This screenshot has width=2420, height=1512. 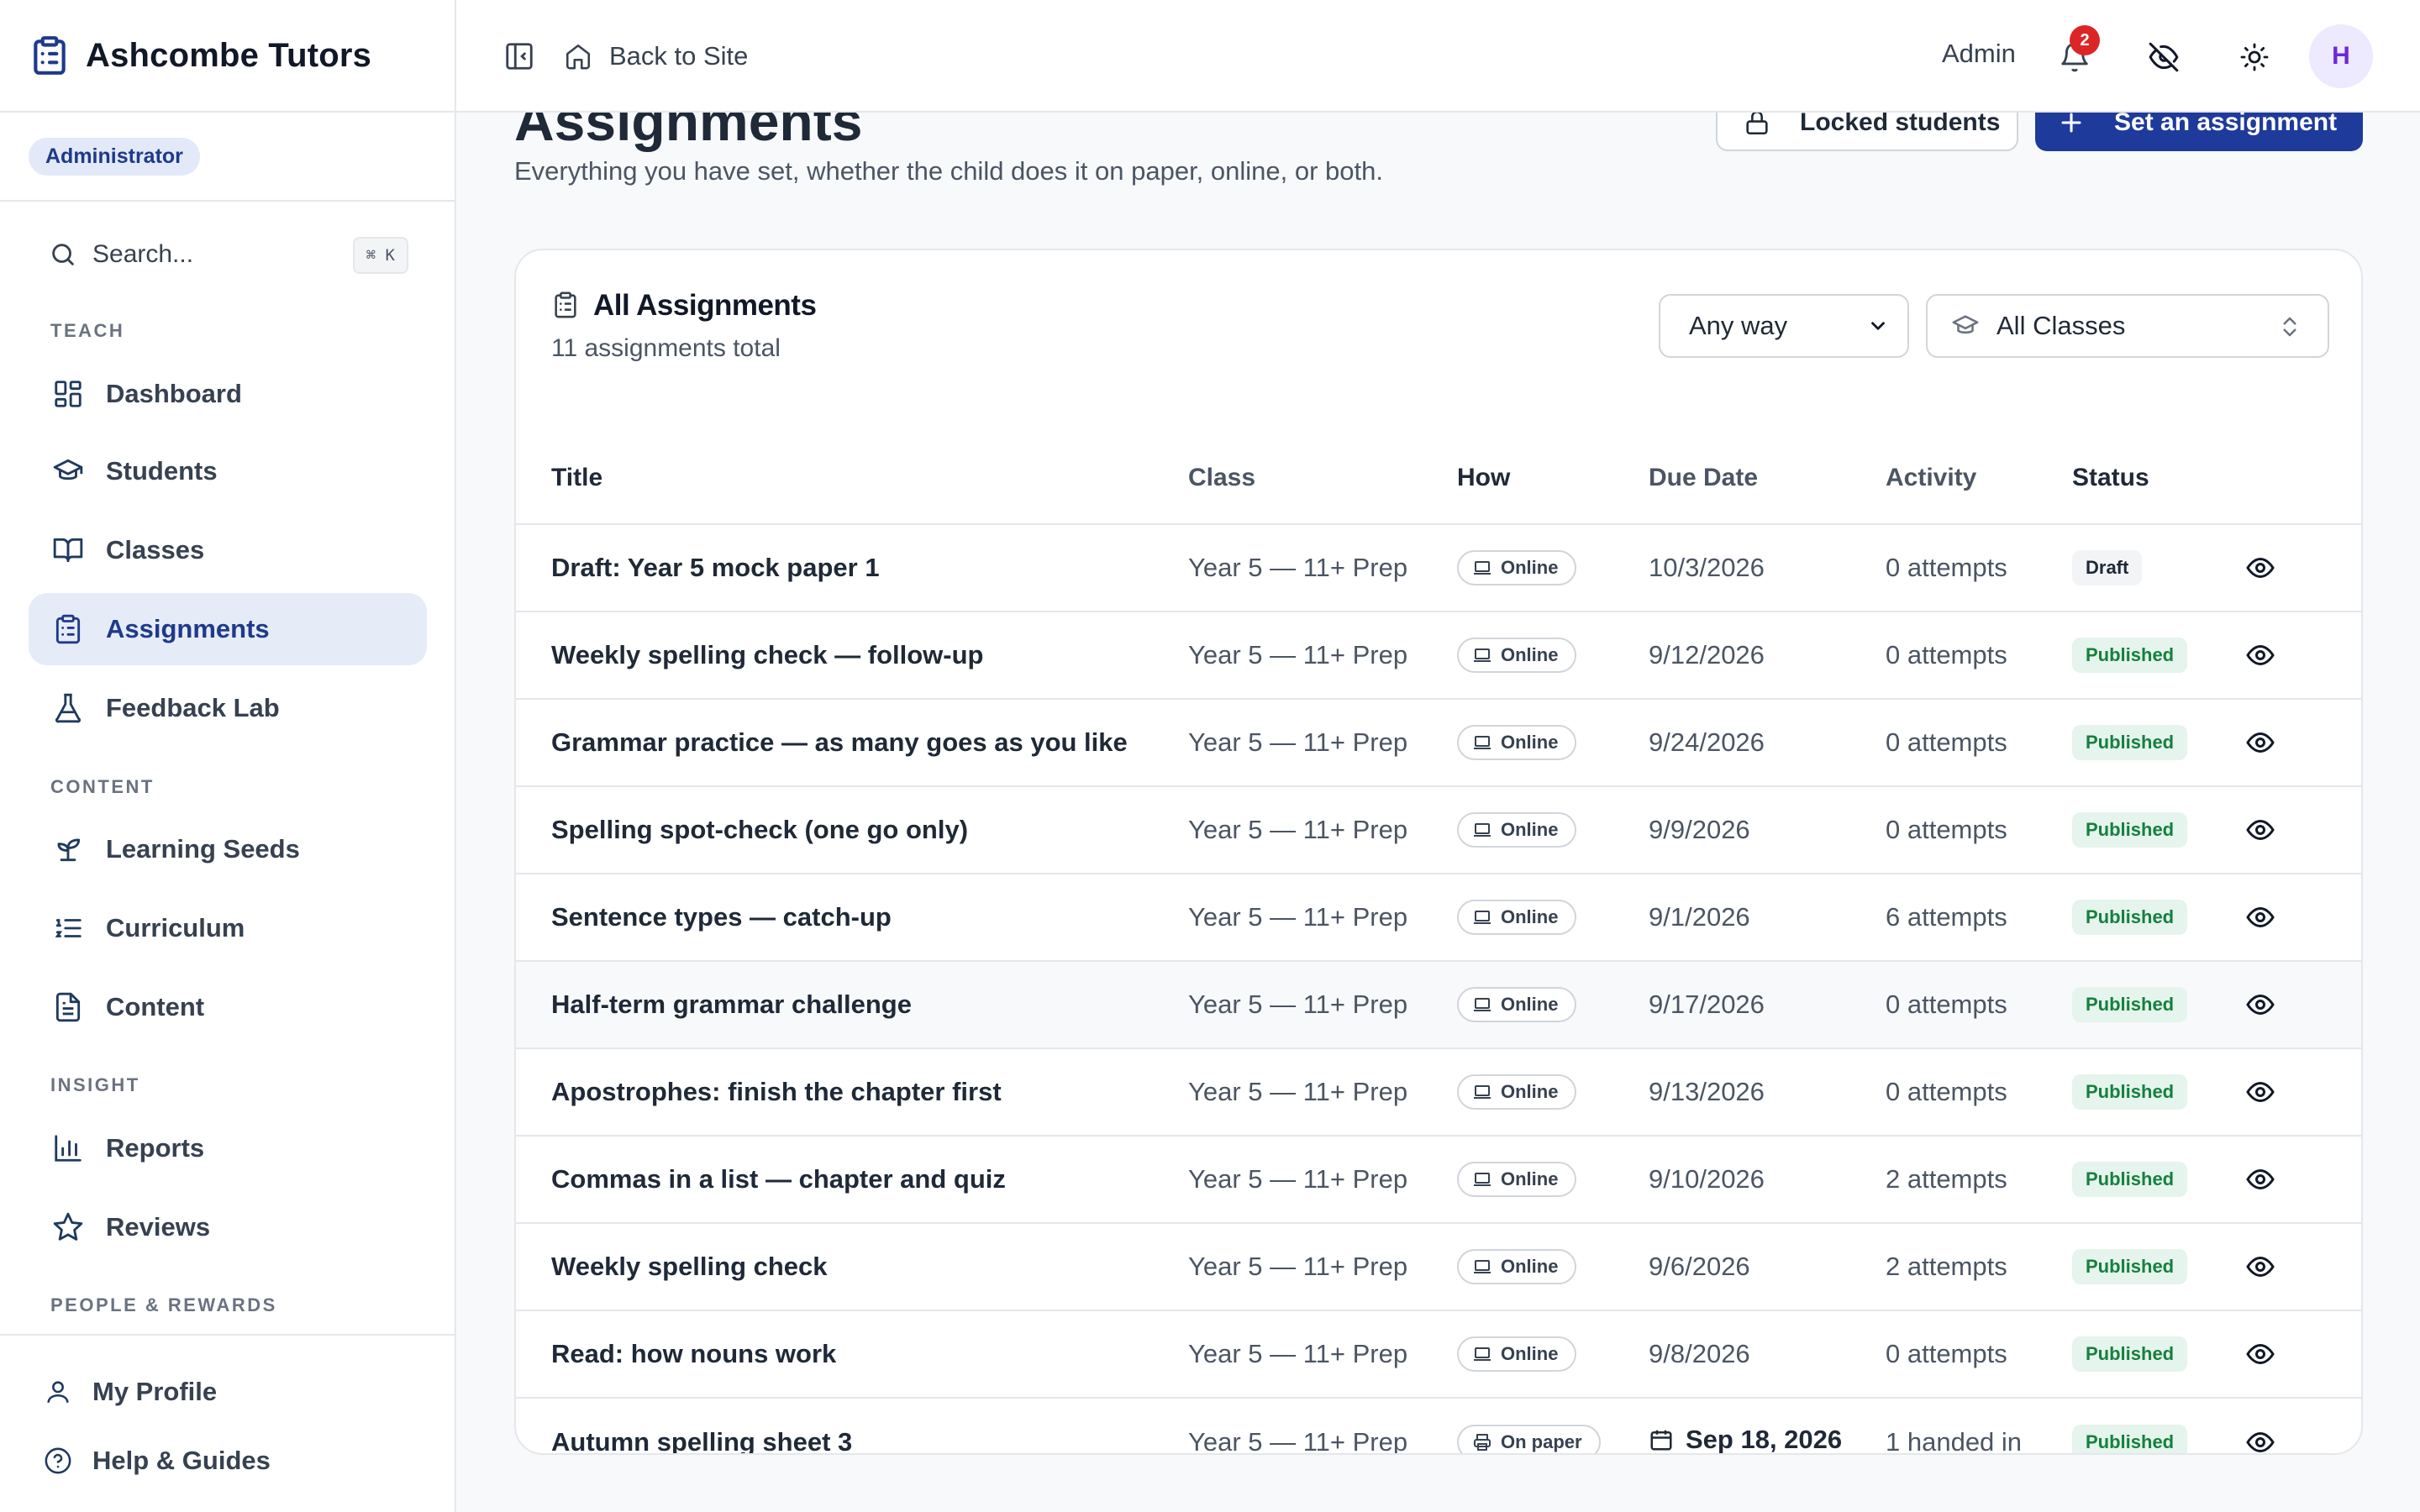 I want to click on assignment-how-cell: Online, so click(x=1553, y=1354).